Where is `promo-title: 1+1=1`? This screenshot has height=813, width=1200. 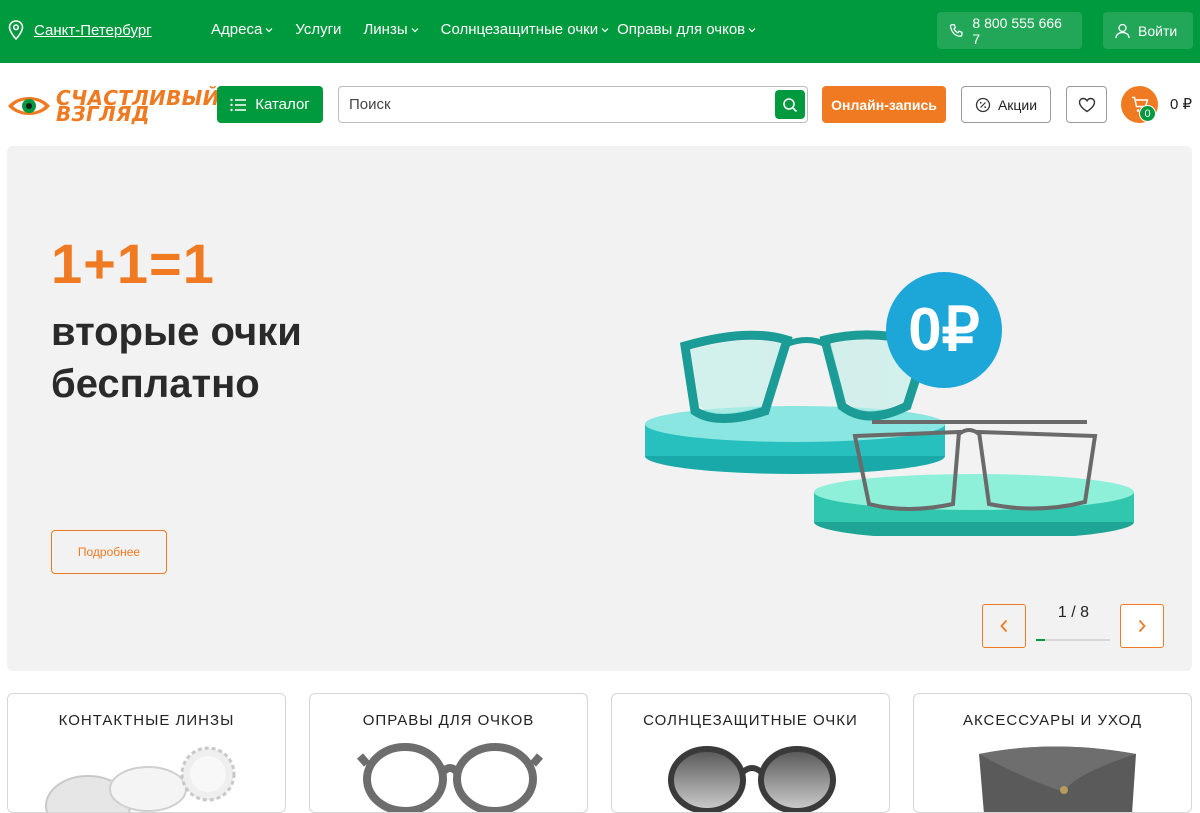 promo-title: 1+1=1 is located at coordinates (133, 263).